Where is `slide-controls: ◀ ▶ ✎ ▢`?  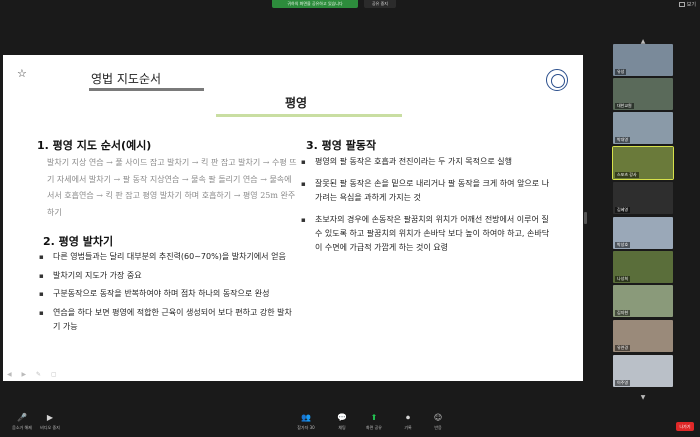
slide-controls: ◀ ▶ ✎ ▢ is located at coordinates (34, 374).